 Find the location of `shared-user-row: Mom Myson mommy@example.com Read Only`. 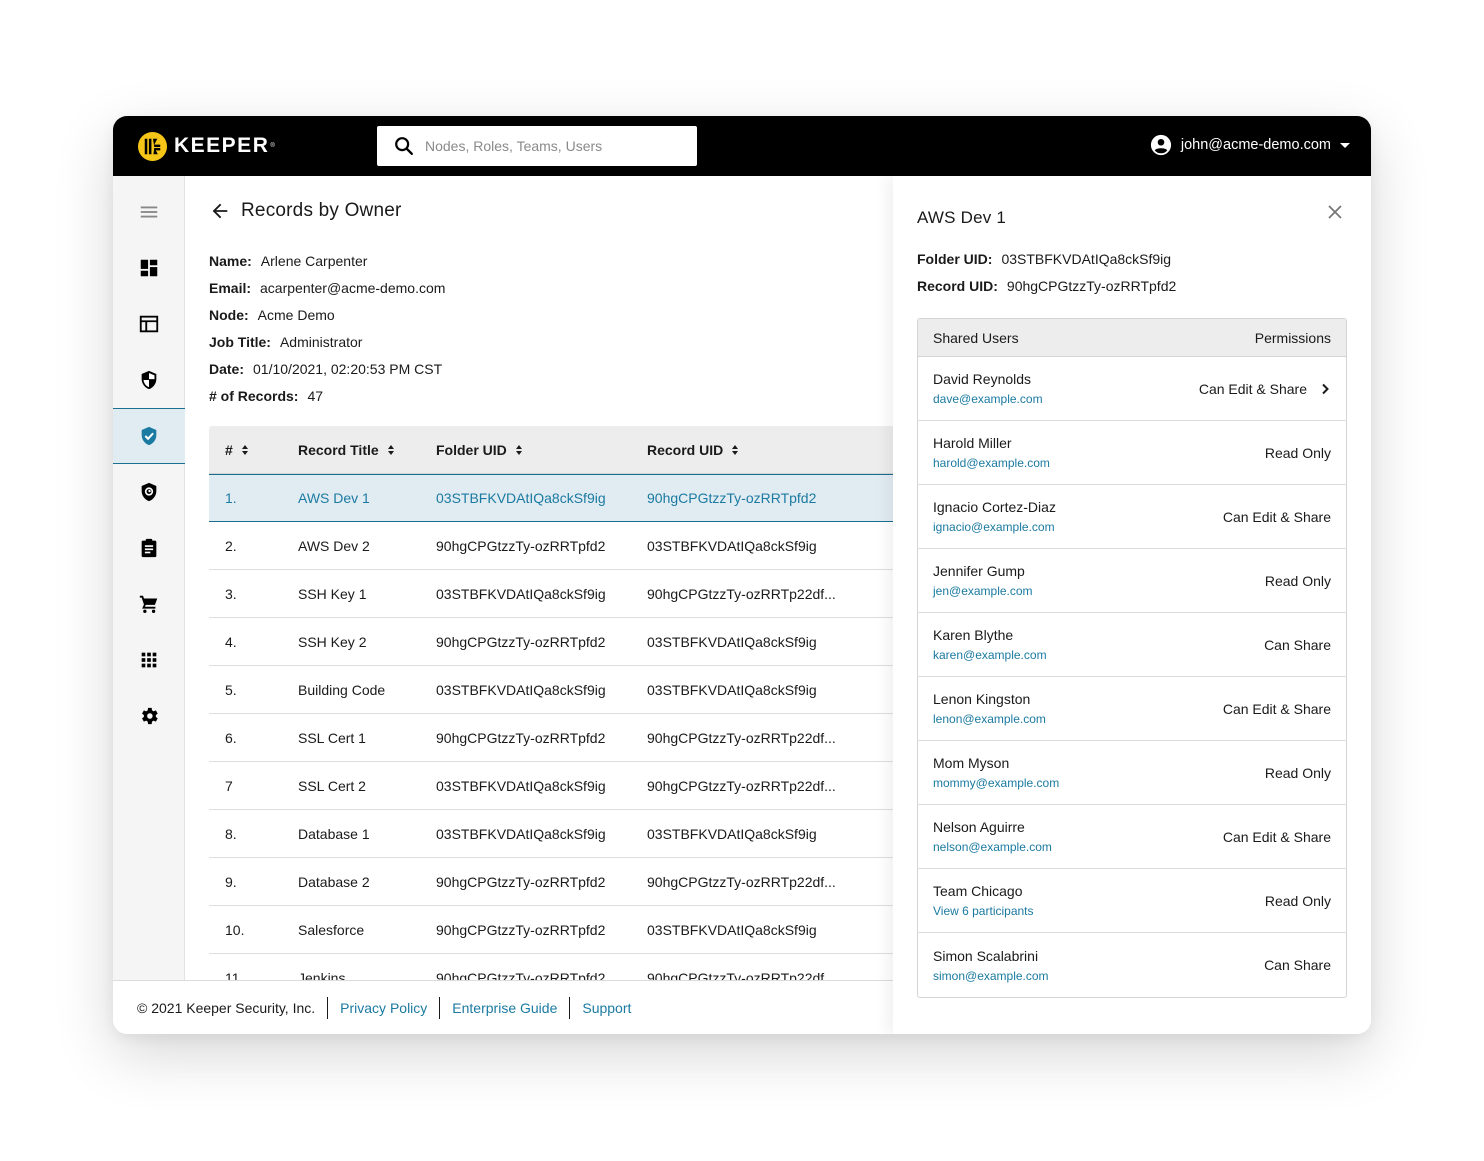

shared-user-row: Mom Myson mommy@example.com Read Only is located at coordinates (1132, 773).